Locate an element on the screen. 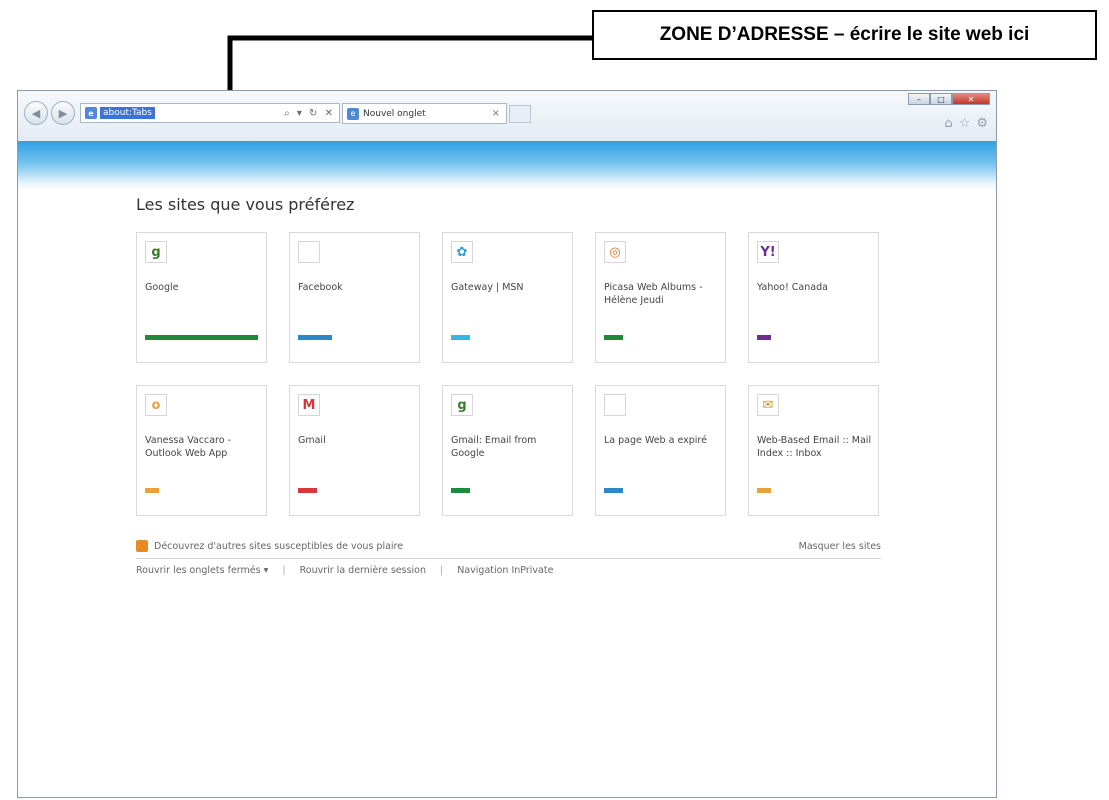 Image resolution: width=1109 pixels, height=800 pixels. reopen-closed-tabs-link: Rouvrir les onglets fermés ▾ is located at coordinates (202, 570).